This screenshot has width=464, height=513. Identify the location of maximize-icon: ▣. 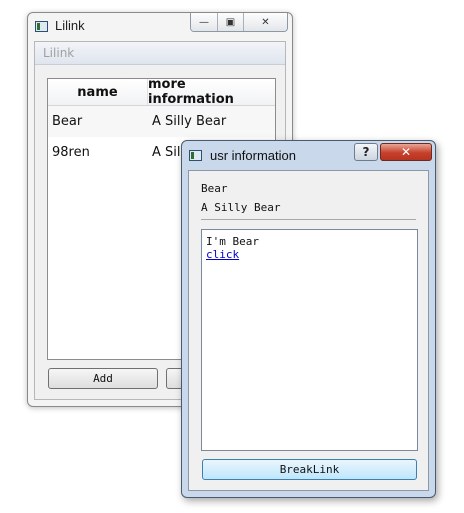
(230, 22).